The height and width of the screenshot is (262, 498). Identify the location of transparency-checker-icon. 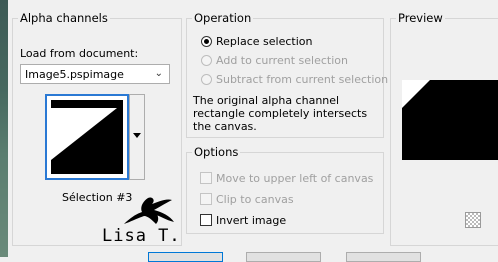
(473, 220).